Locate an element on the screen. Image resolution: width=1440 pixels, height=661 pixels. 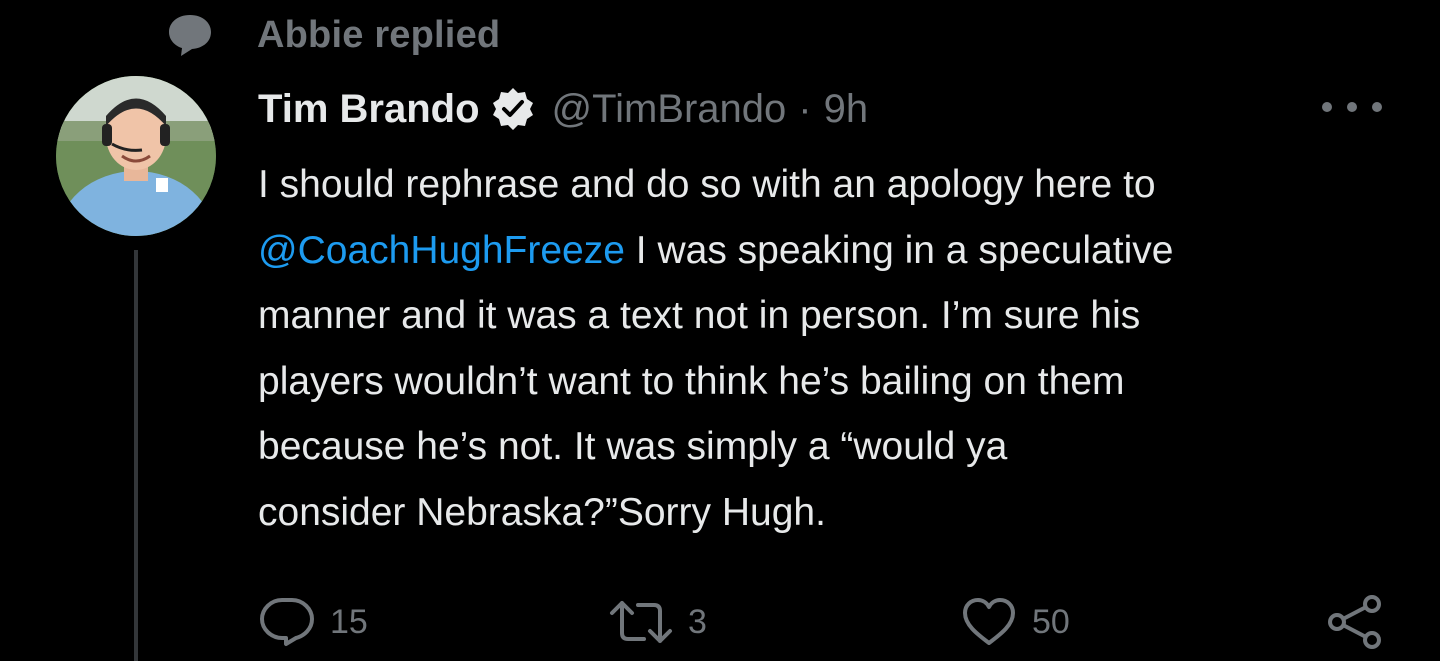
like-button: 50 is located at coordinates (1015, 622).